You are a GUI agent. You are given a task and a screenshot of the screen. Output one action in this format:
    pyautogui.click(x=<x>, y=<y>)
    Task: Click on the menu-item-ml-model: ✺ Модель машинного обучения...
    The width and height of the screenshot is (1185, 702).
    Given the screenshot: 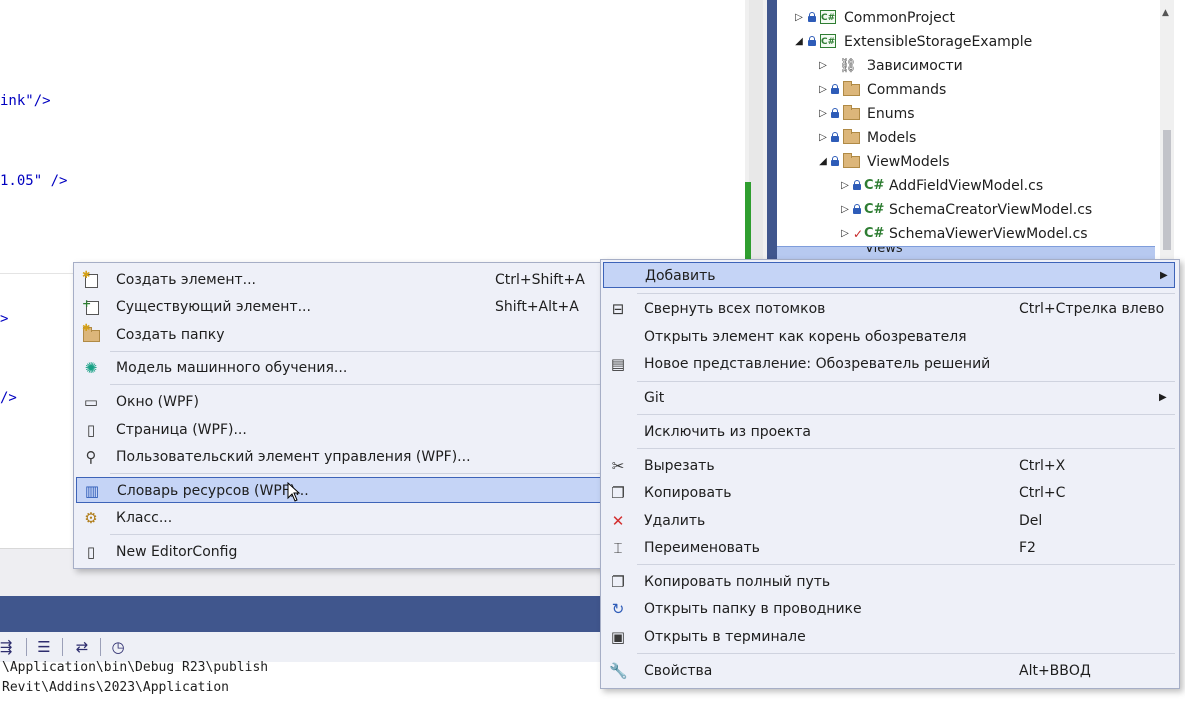 What is the action you would take?
    pyautogui.click(x=338, y=368)
    